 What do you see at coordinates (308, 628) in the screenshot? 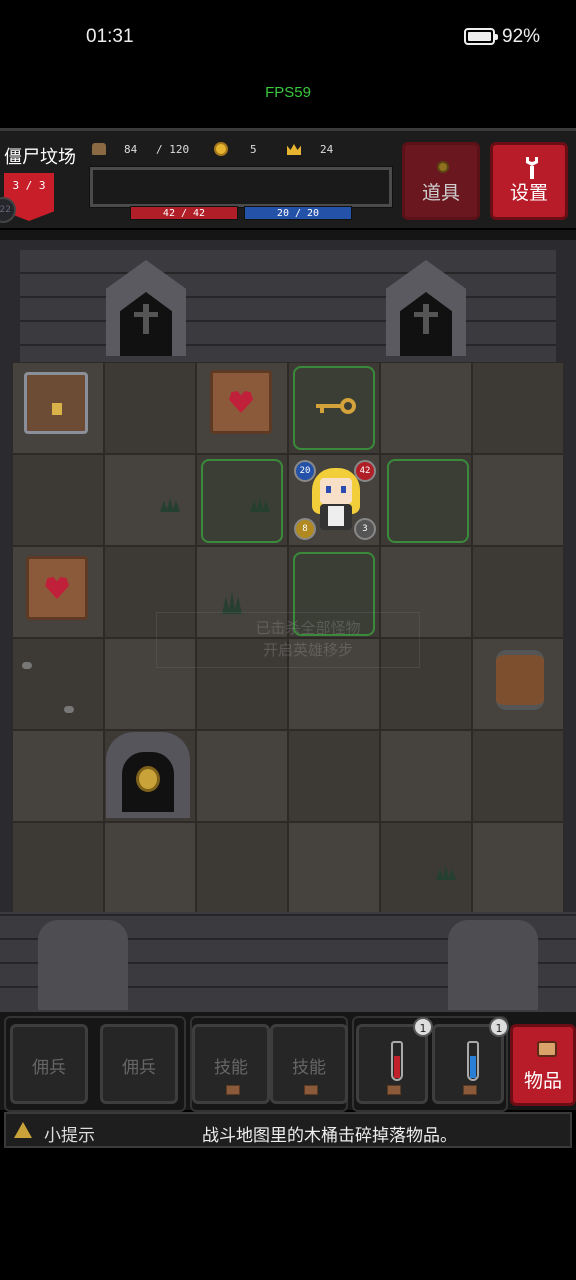
I see `faded-notice-line1: 已击杀全部怪物` at bounding box center [308, 628].